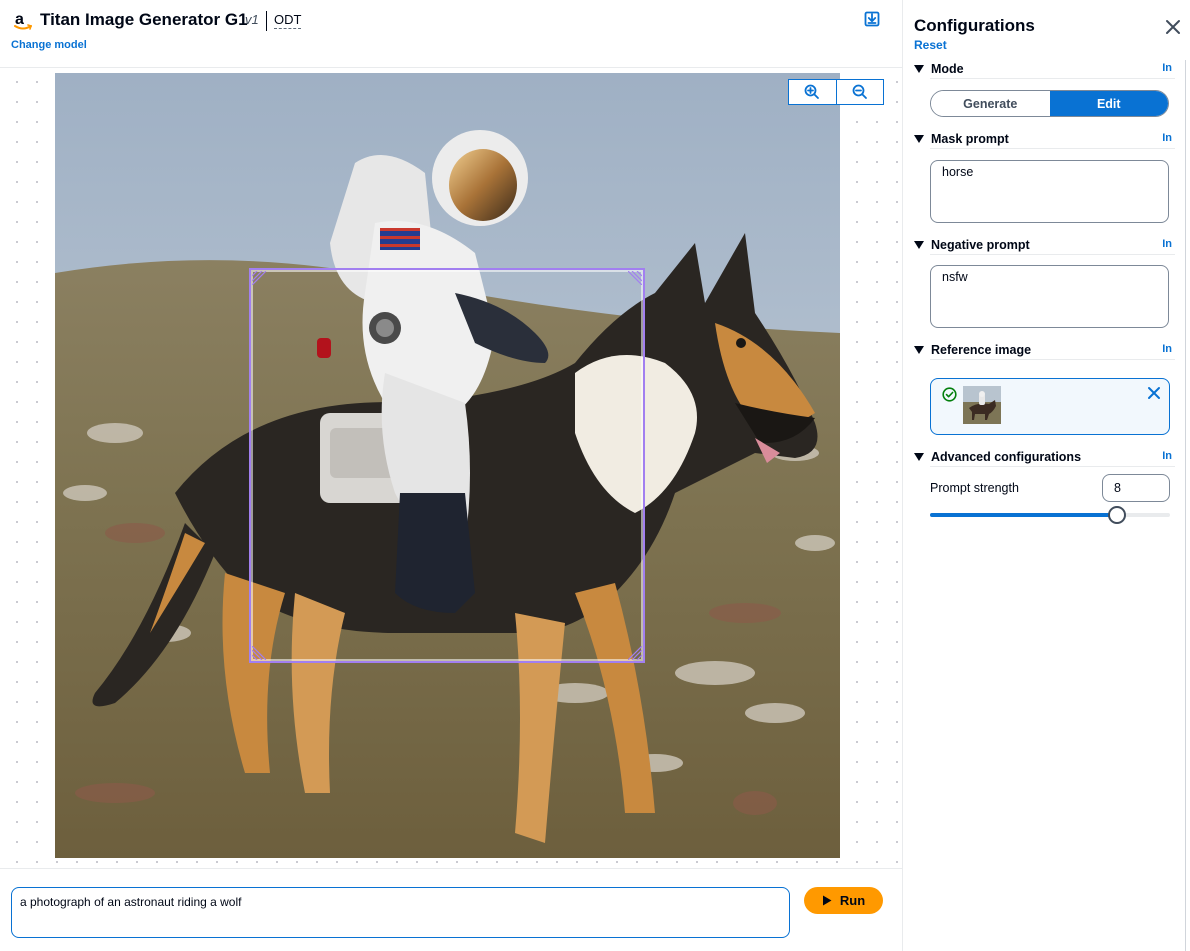 This screenshot has height=951, width=1190. What do you see at coordinates (852, 900) in the screenshot?
I see `run-button-label: Run` at bounding box center [852, 900].